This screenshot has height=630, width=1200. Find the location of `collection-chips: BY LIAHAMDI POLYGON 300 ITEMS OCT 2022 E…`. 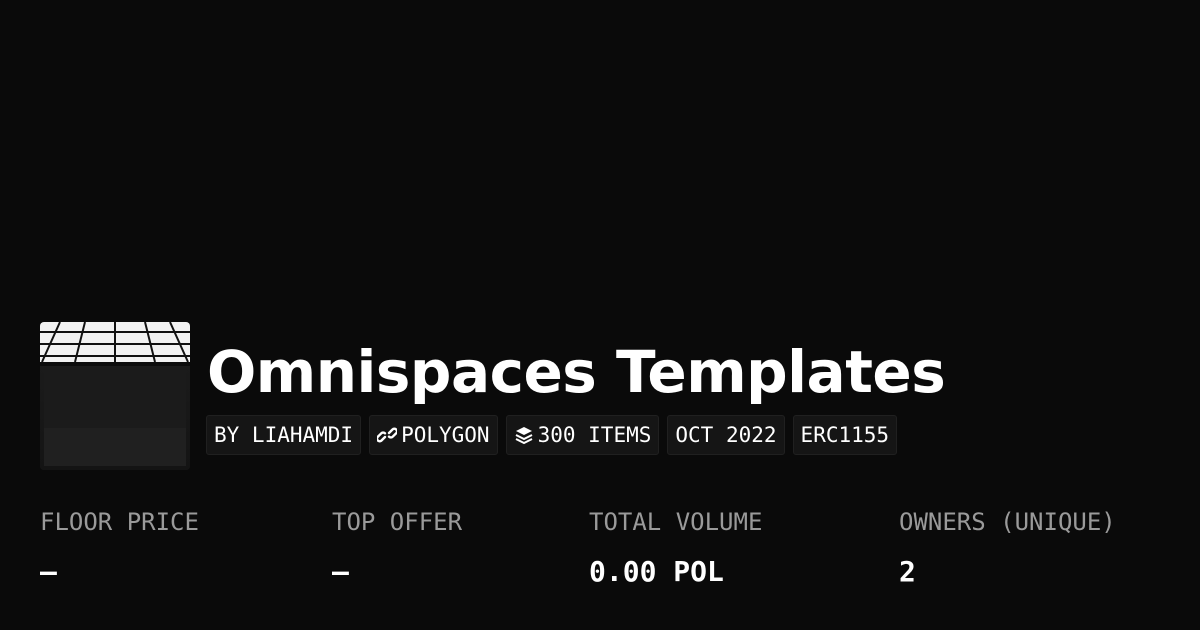

collection-chips: BY LIAHAMDI POLYGON 300 ITEMS OCT 2022 E… is located at coordinates (552, 435).